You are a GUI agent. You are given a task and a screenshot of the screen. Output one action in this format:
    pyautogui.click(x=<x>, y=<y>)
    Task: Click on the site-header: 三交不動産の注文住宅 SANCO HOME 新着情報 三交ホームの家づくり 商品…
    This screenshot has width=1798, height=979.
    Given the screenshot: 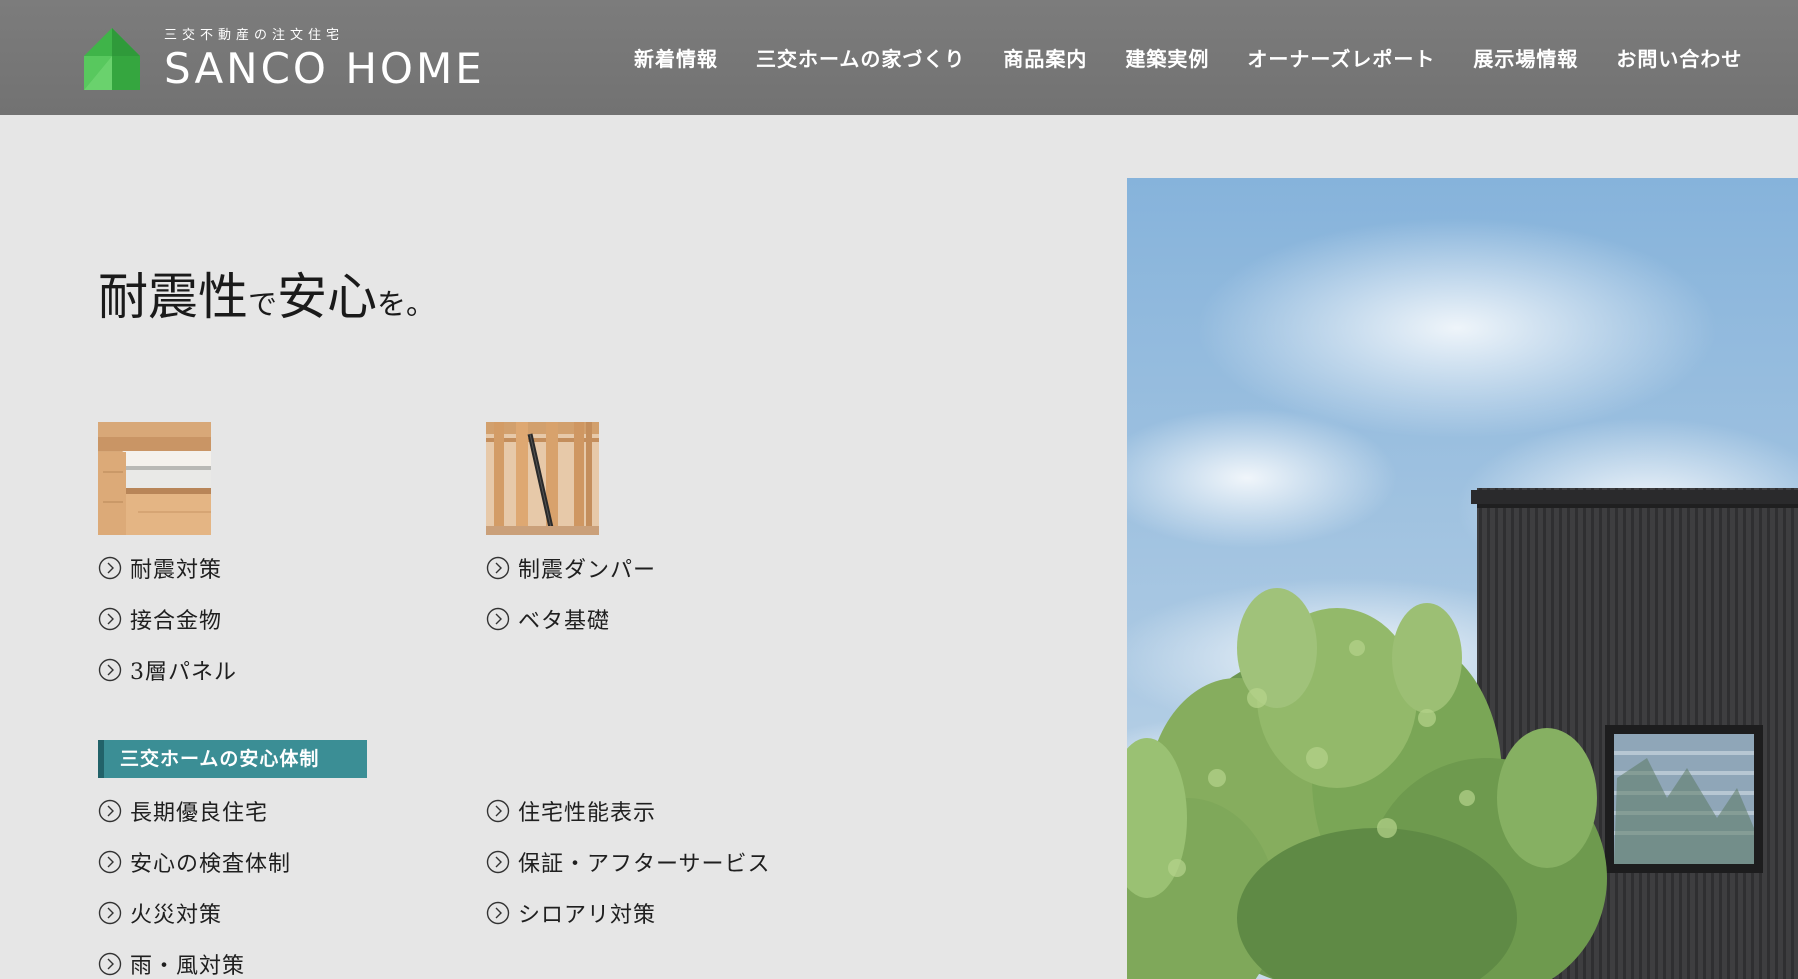 What is the action you would take?
    pyautogui.click(x=899, y=57)
    